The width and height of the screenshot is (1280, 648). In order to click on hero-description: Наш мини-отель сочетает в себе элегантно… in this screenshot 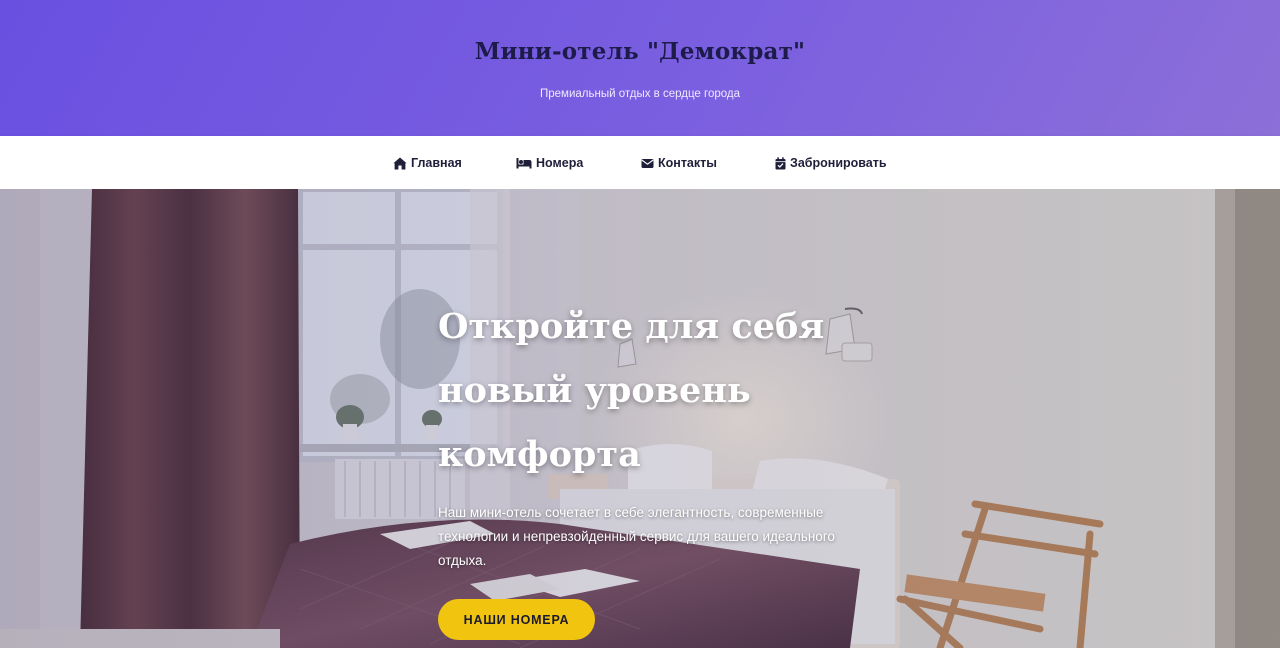, I will do `click(636, 536)`.